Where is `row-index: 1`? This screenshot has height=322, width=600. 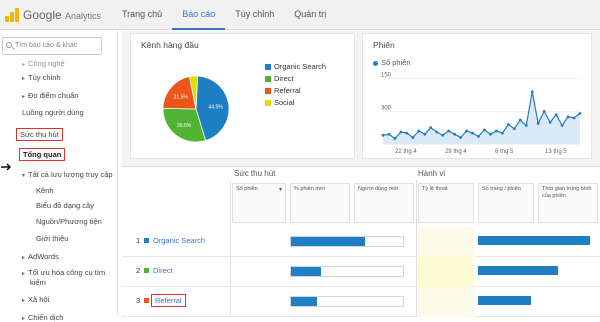
row-index: 1 is located at coordinates (138, 240).